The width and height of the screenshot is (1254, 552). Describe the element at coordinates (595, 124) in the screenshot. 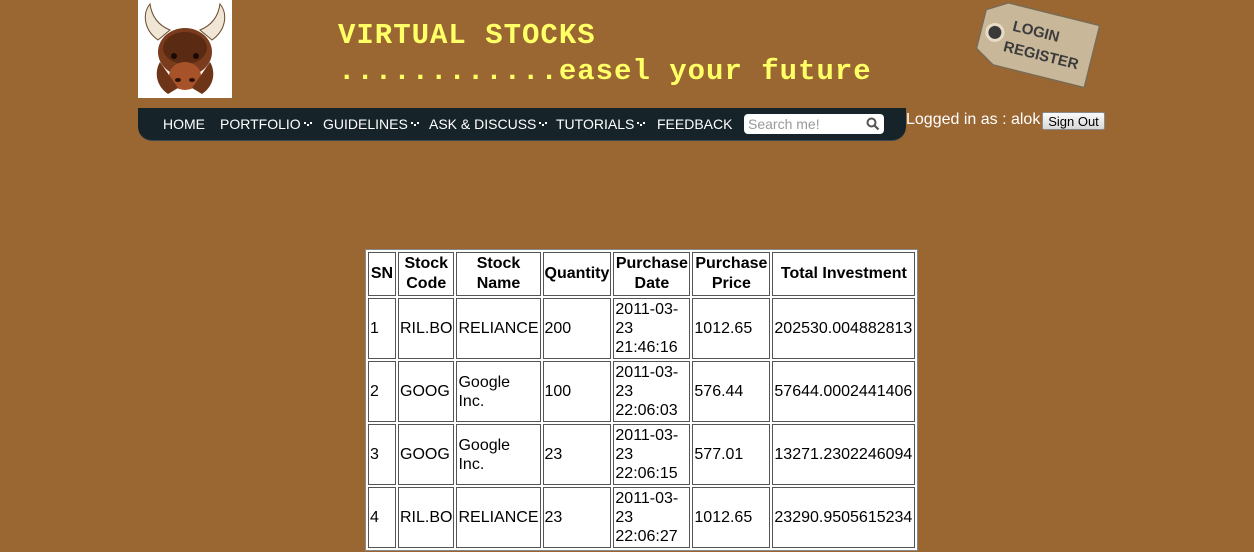

I see `nav-tutorials-label: TUTORIALS` at that location.